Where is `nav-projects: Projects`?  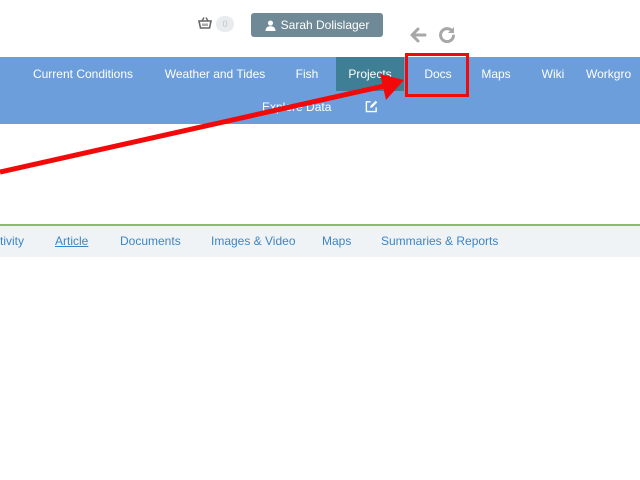
nav-projects: Projects is located at coordinates (370, 74).